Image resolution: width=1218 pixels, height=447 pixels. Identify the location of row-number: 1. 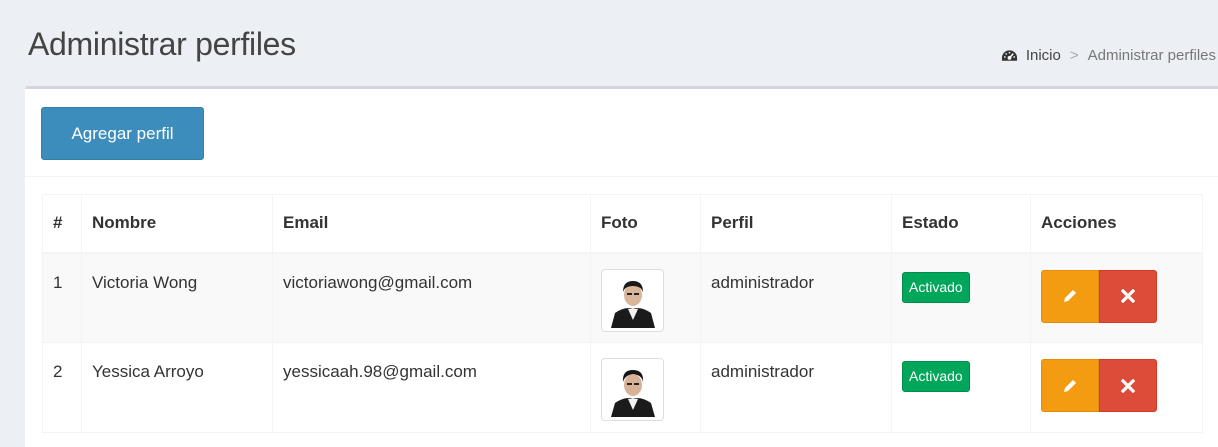
(62, 297).